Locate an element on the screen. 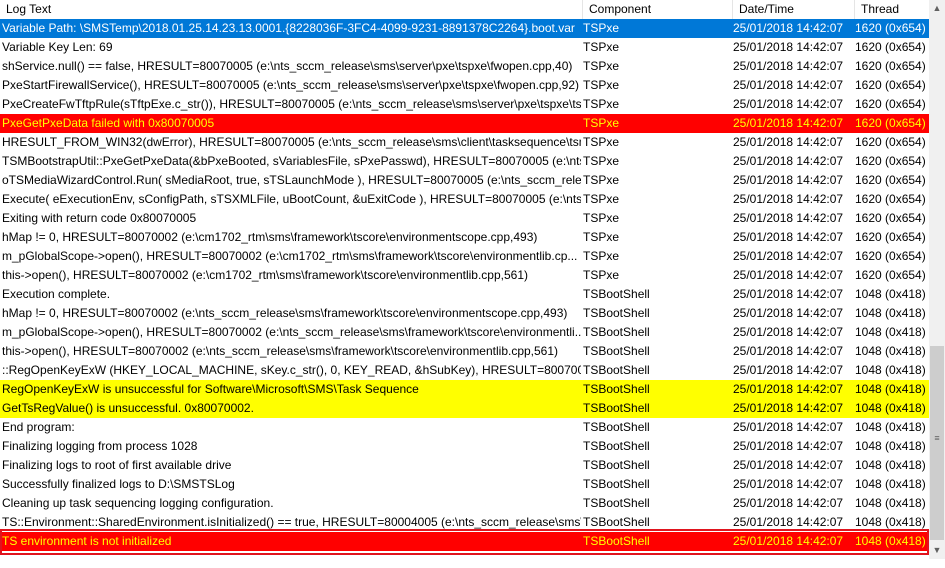 The image size is (945, 568). log-text-cell: Execution complete. is located at coordinates (56, 294).